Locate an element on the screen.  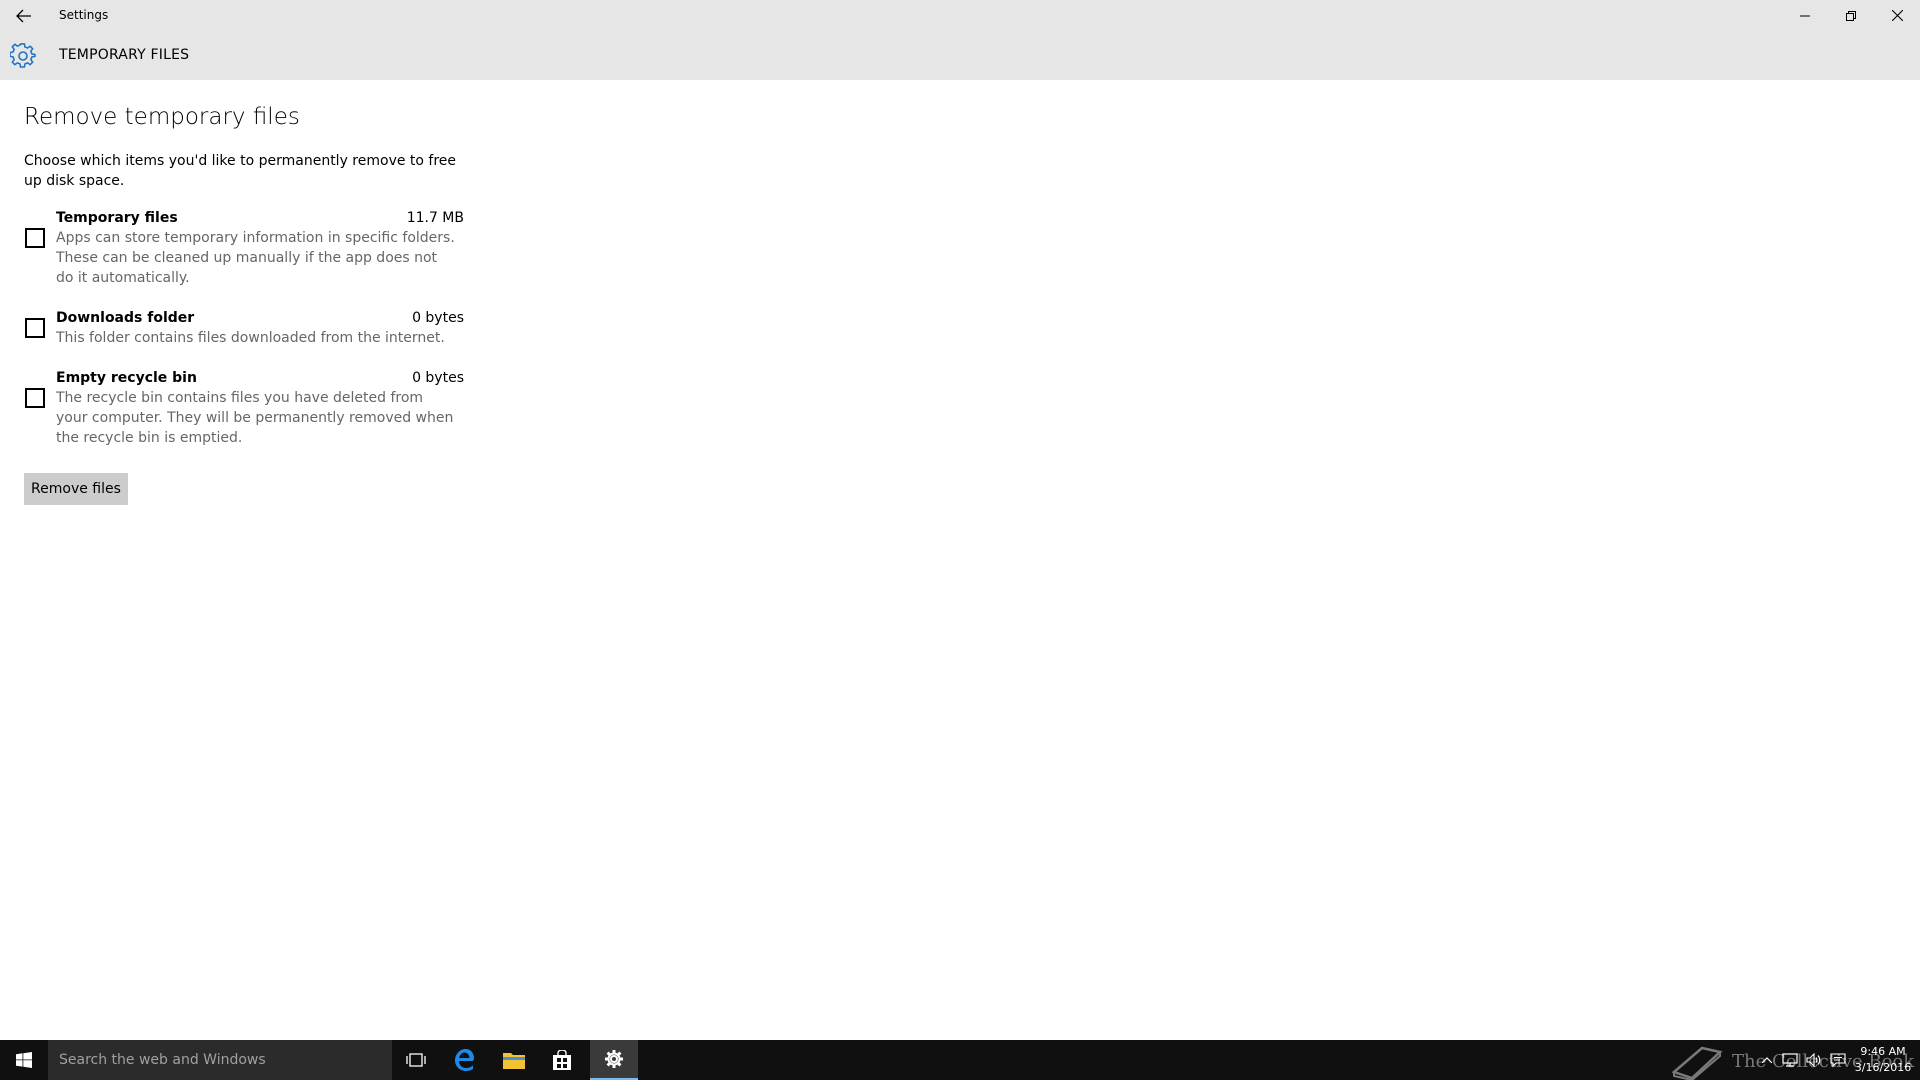
close-button is located at coordinates (1897, 15).